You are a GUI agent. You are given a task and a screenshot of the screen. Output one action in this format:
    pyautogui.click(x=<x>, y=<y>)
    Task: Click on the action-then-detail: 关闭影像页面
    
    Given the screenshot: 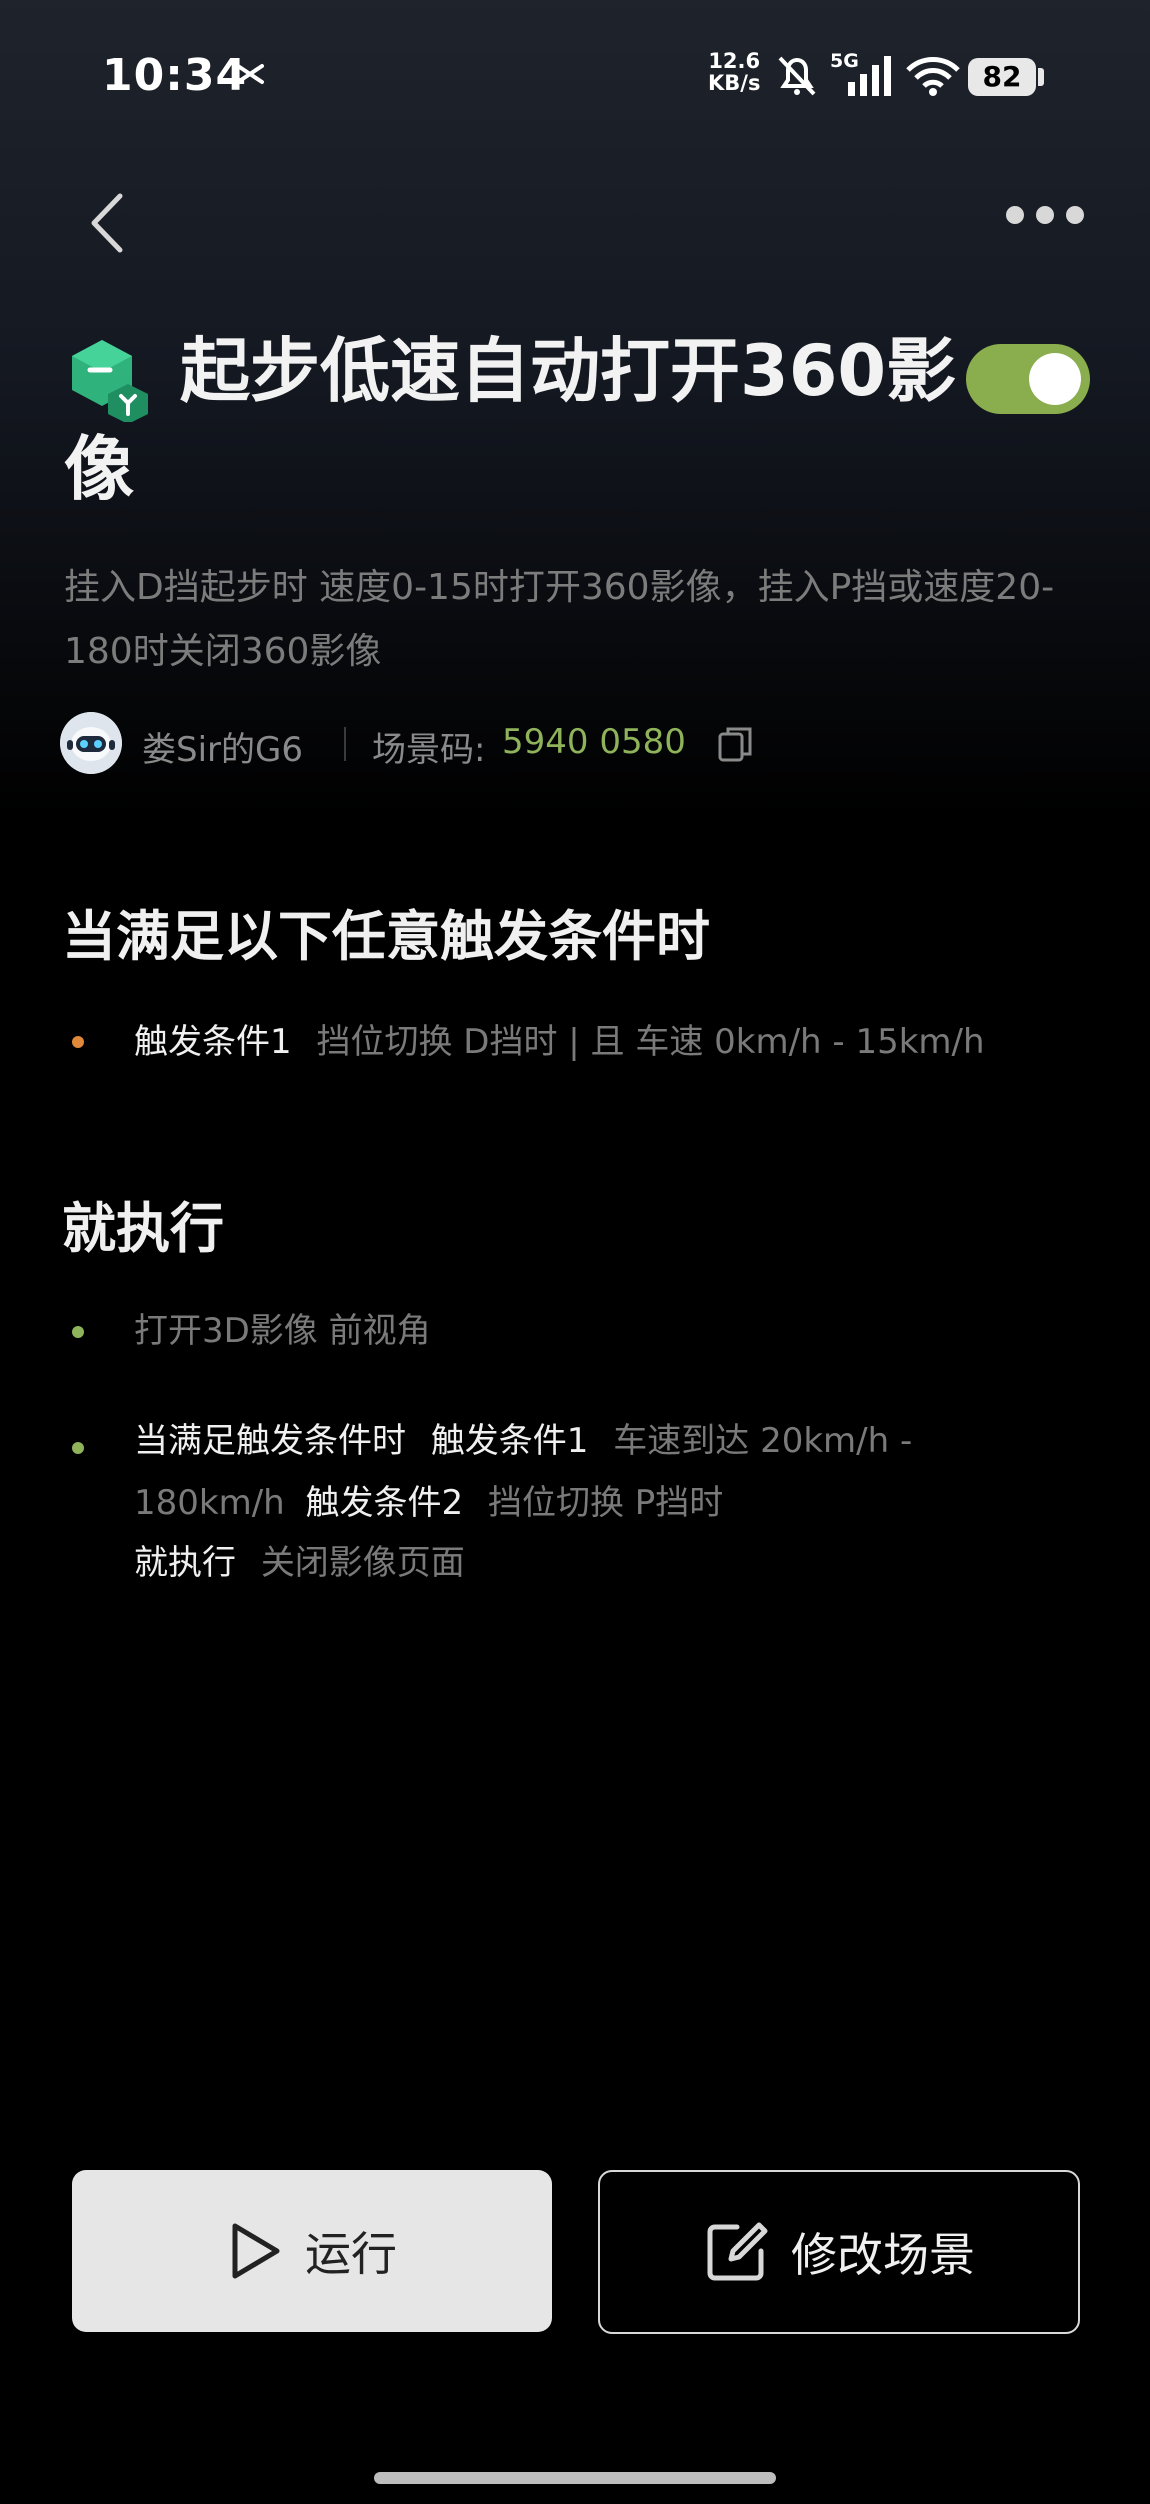 What is the action you would take?
    pyautogui.click(x=362, y=1563)
    